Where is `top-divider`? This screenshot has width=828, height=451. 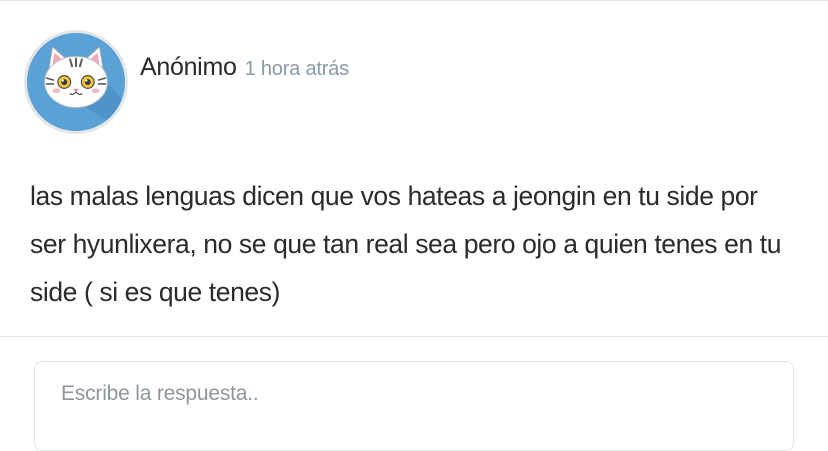 top-divider is located at coordinates (414, 0).